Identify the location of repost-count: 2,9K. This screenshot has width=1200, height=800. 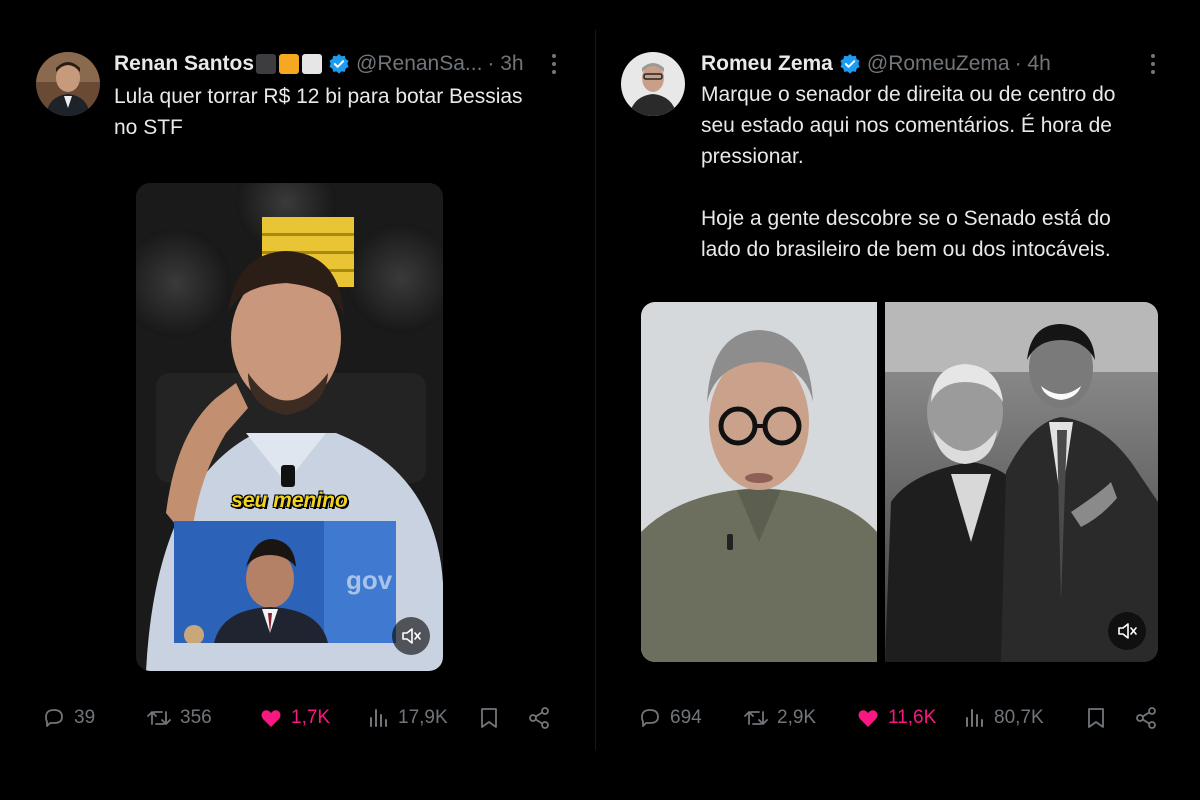
(797, 717).